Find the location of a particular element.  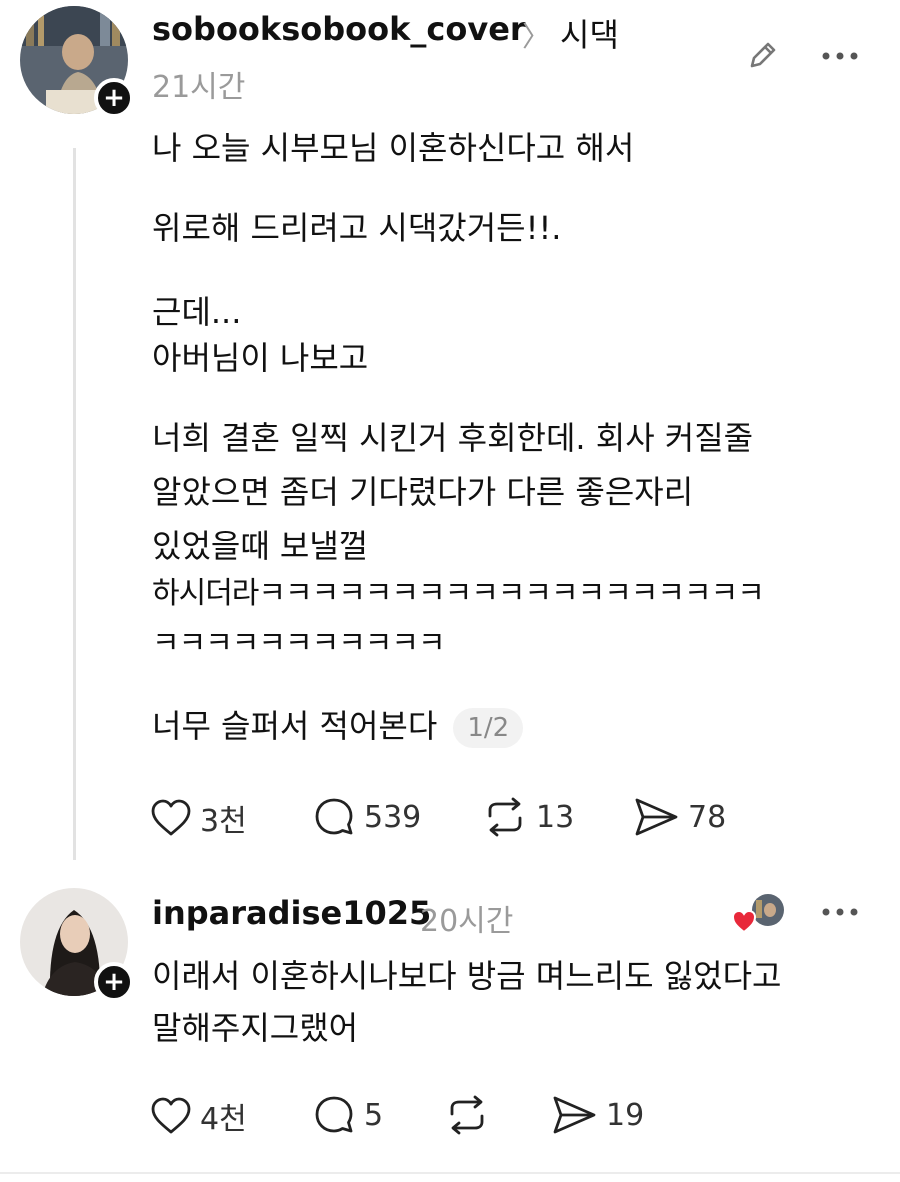

comment-button: 539 is located at coordinates (366, 817).